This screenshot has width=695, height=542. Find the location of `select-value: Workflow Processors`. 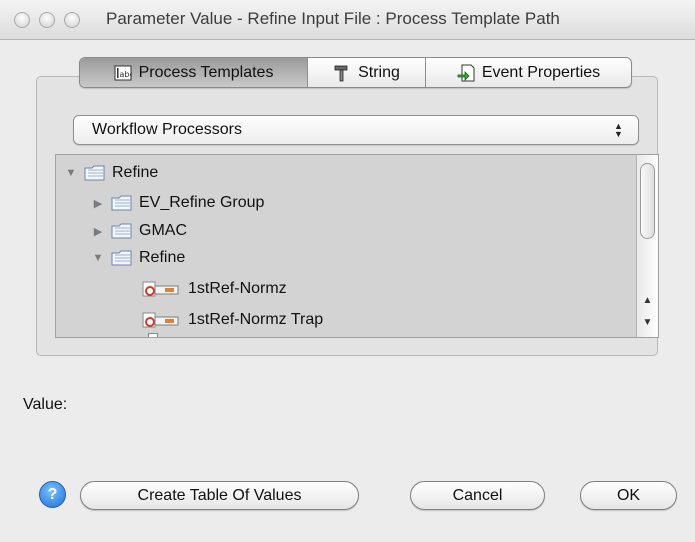

select-value: Workflow Processors is located at coordinates (167, 129).